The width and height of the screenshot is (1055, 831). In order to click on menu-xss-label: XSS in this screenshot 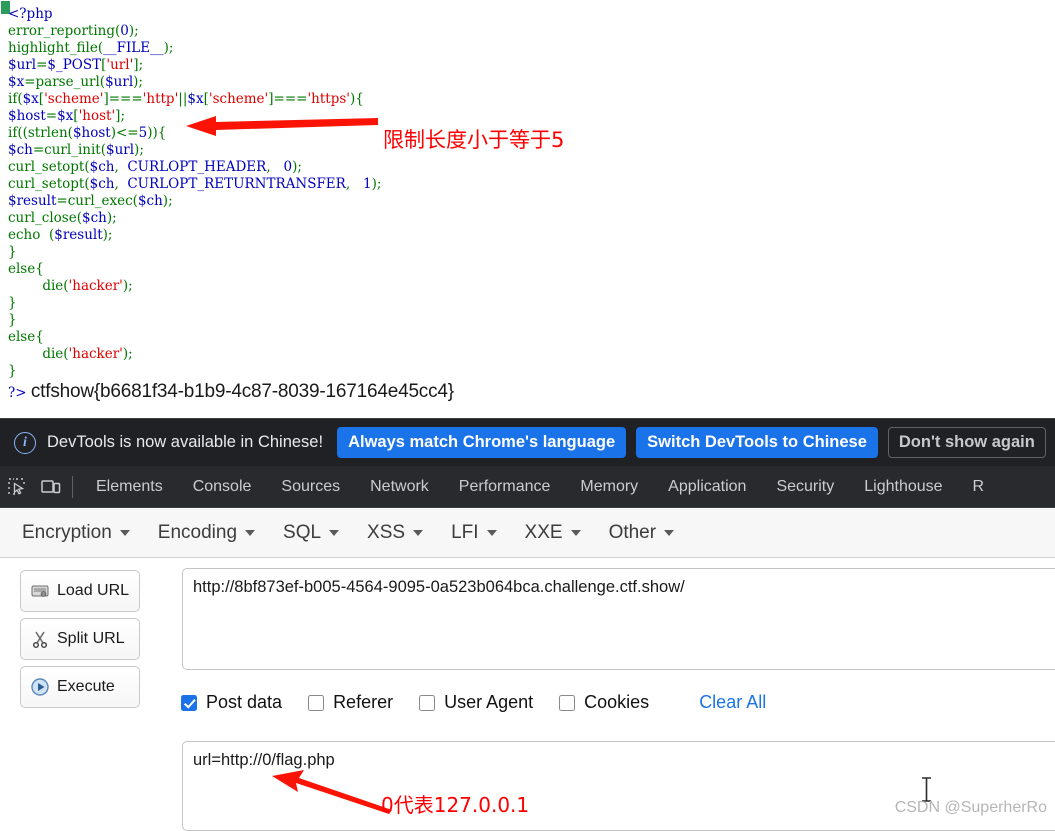, I will do `click(386, 532)`.